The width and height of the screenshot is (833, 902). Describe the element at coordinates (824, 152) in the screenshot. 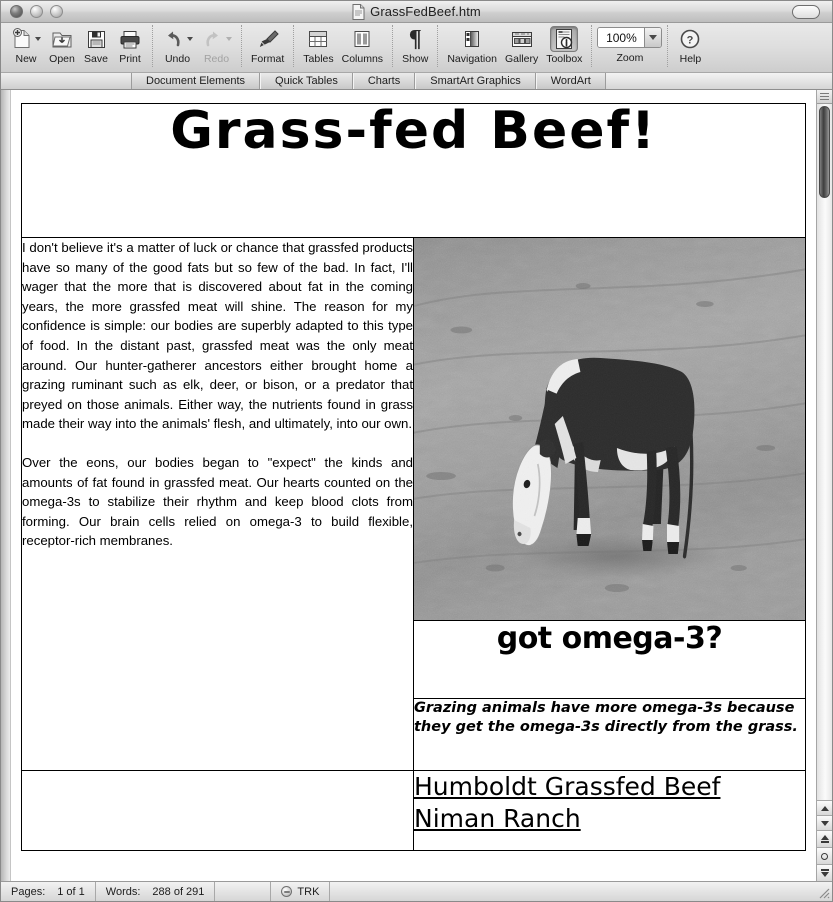

I see `vertical-scrollbar-thumb` at that location.